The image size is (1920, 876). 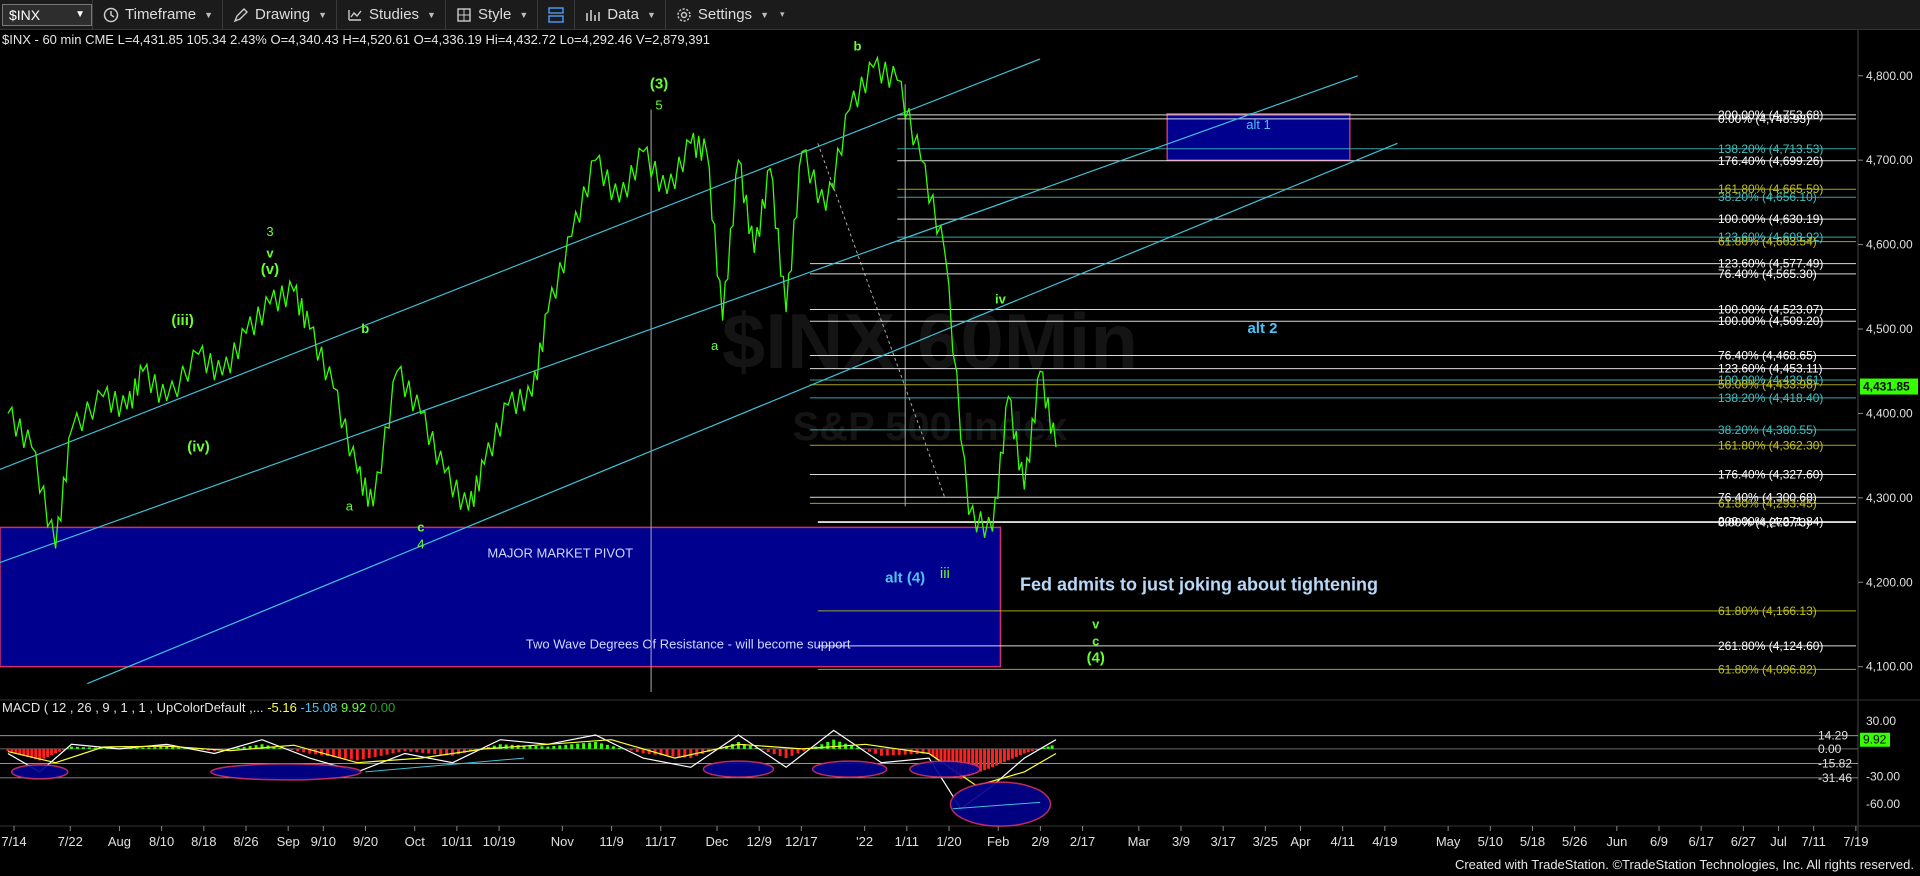 What do you see at coordinates (801, 841) in the screenshot?
I see `time-axis-label: 12/17` at bounding box center [801, 841].